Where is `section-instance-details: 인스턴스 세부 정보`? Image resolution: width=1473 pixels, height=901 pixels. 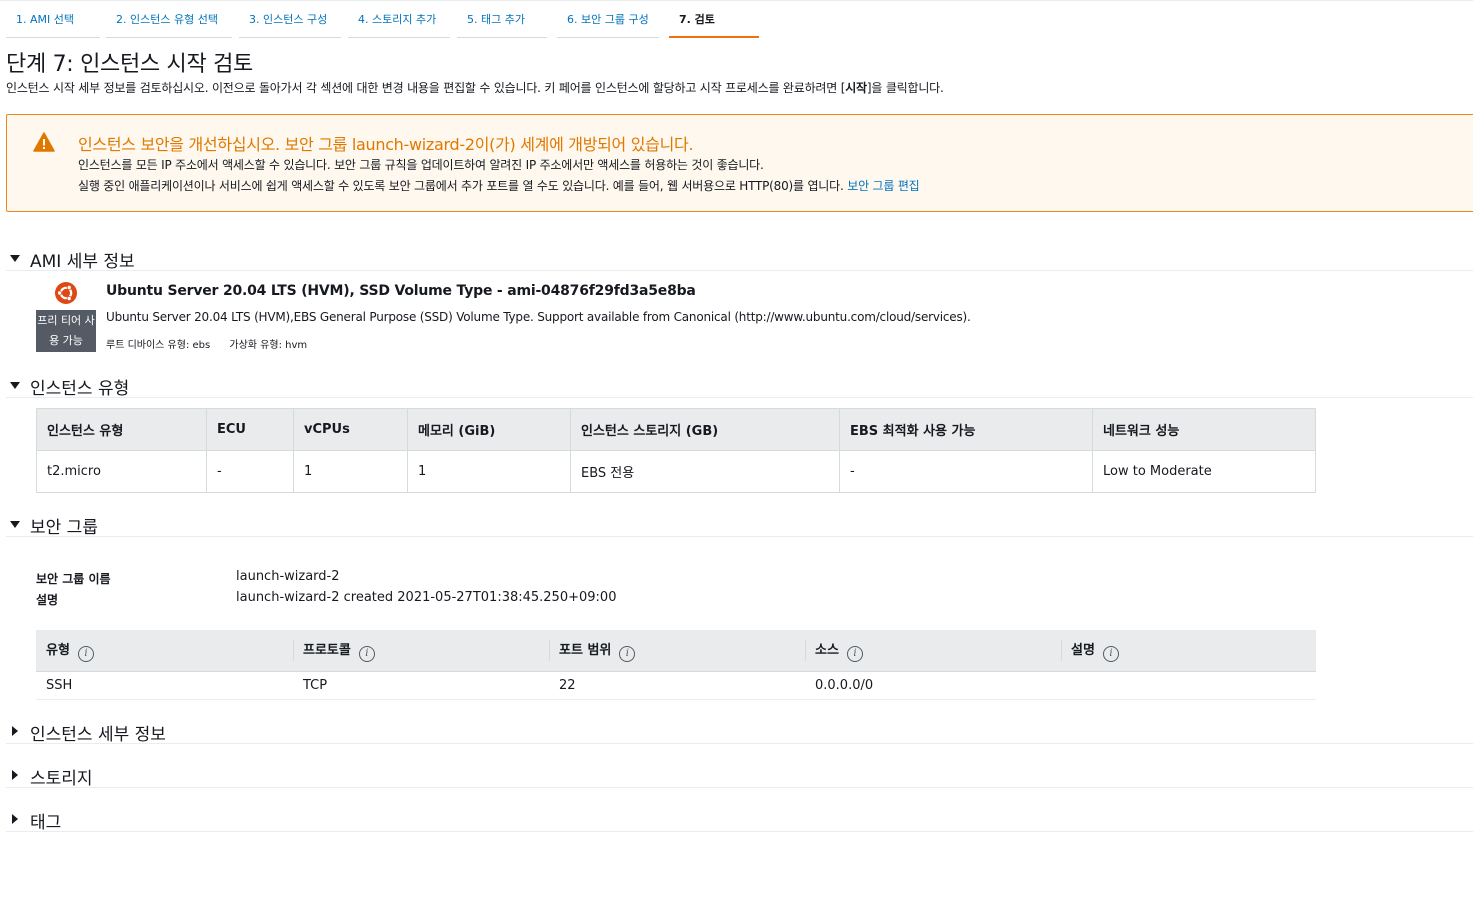
section-instance-details: 인스턴스 세부 정보 is located at coordinates (739, 732).